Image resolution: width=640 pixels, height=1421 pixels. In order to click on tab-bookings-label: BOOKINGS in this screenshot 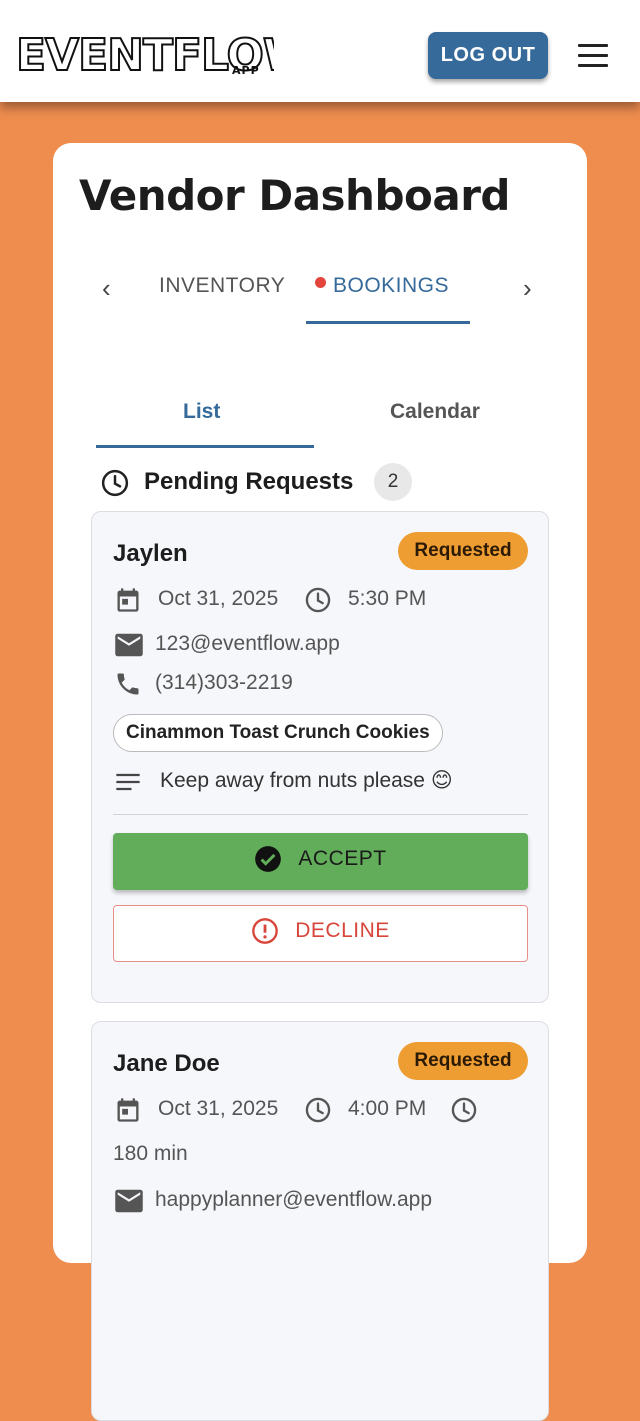, I will do `click(391, 285)`.